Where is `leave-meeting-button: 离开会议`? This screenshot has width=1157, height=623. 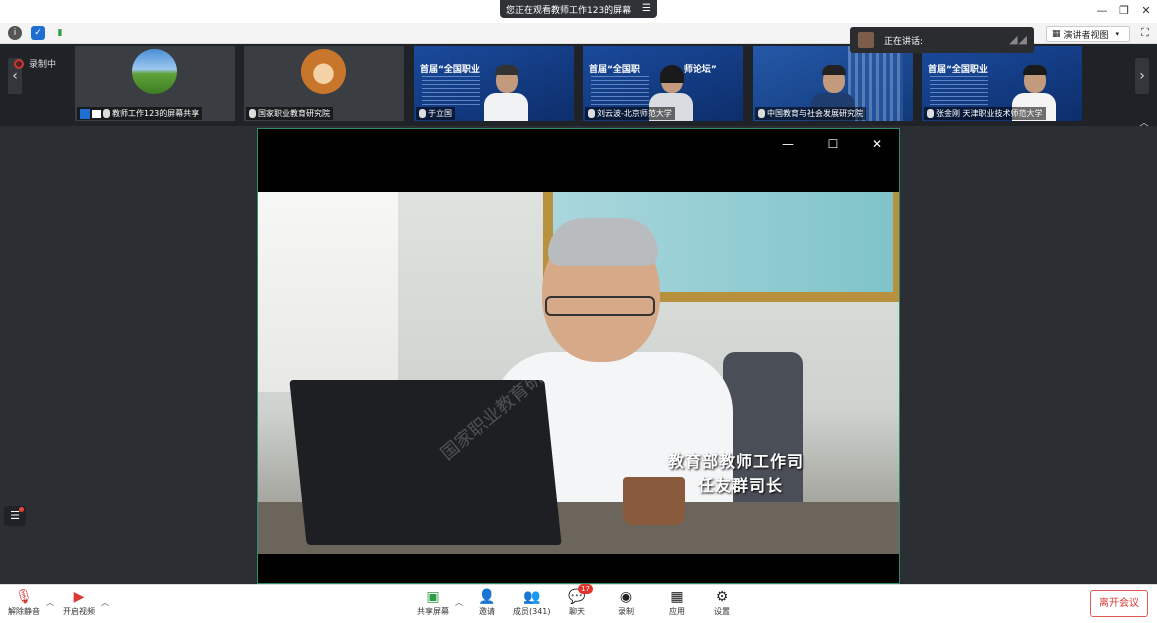 leave-meeting-button: 离开会议 is located at coordinates (1119, 603).